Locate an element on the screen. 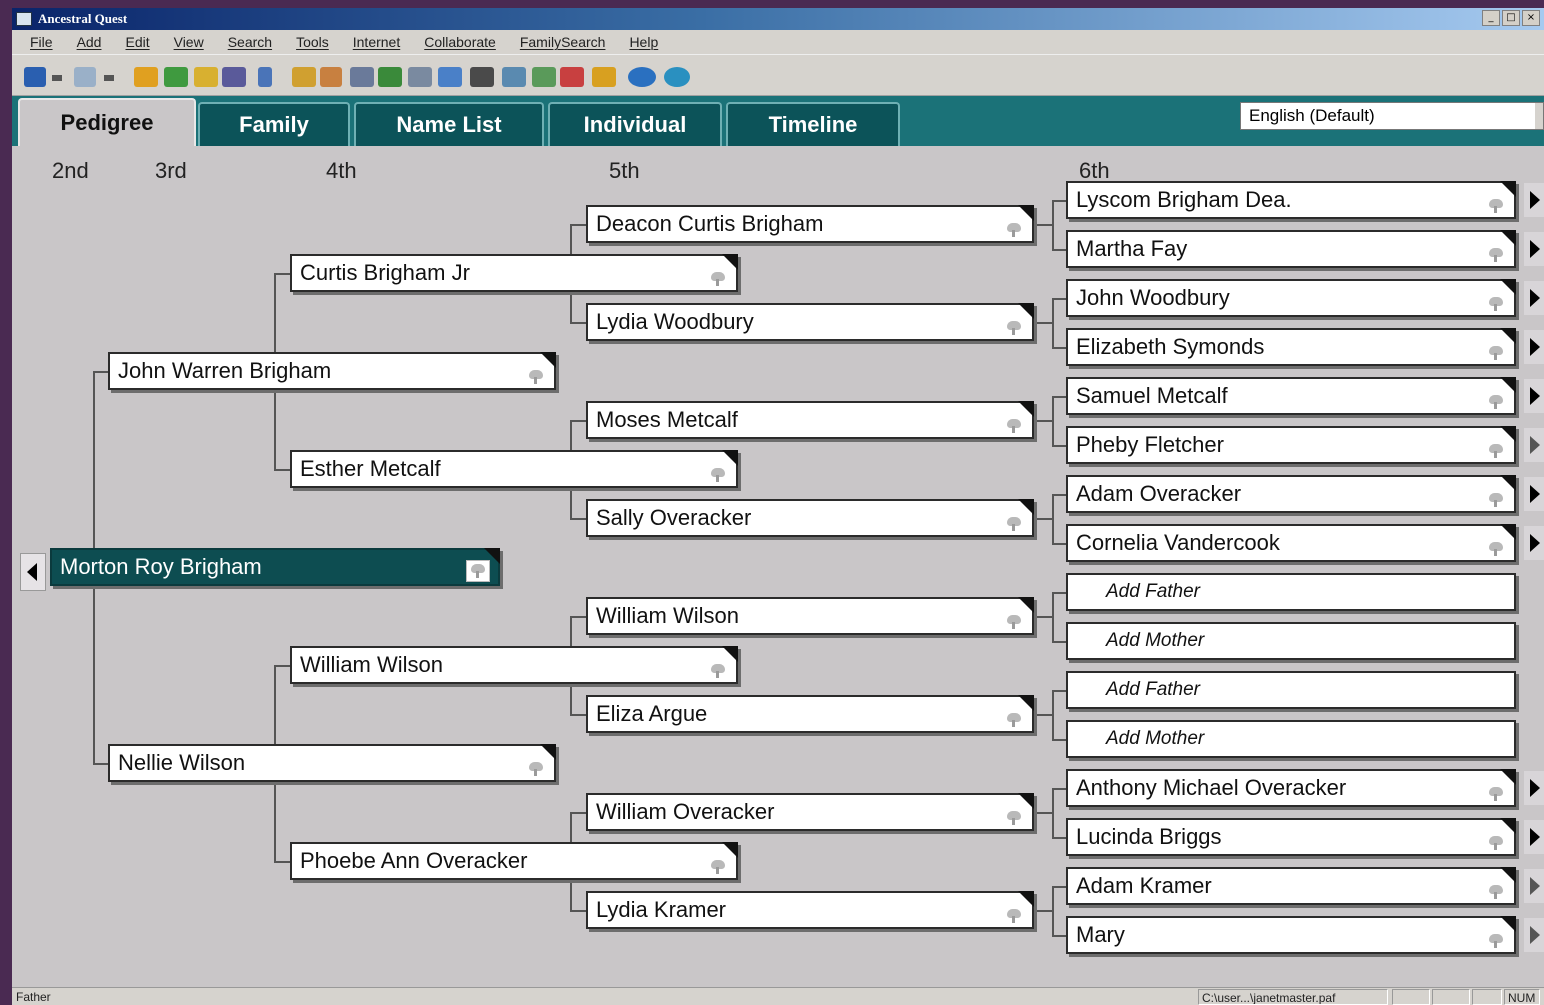  undo-icon is located at coordinates (176, 77).